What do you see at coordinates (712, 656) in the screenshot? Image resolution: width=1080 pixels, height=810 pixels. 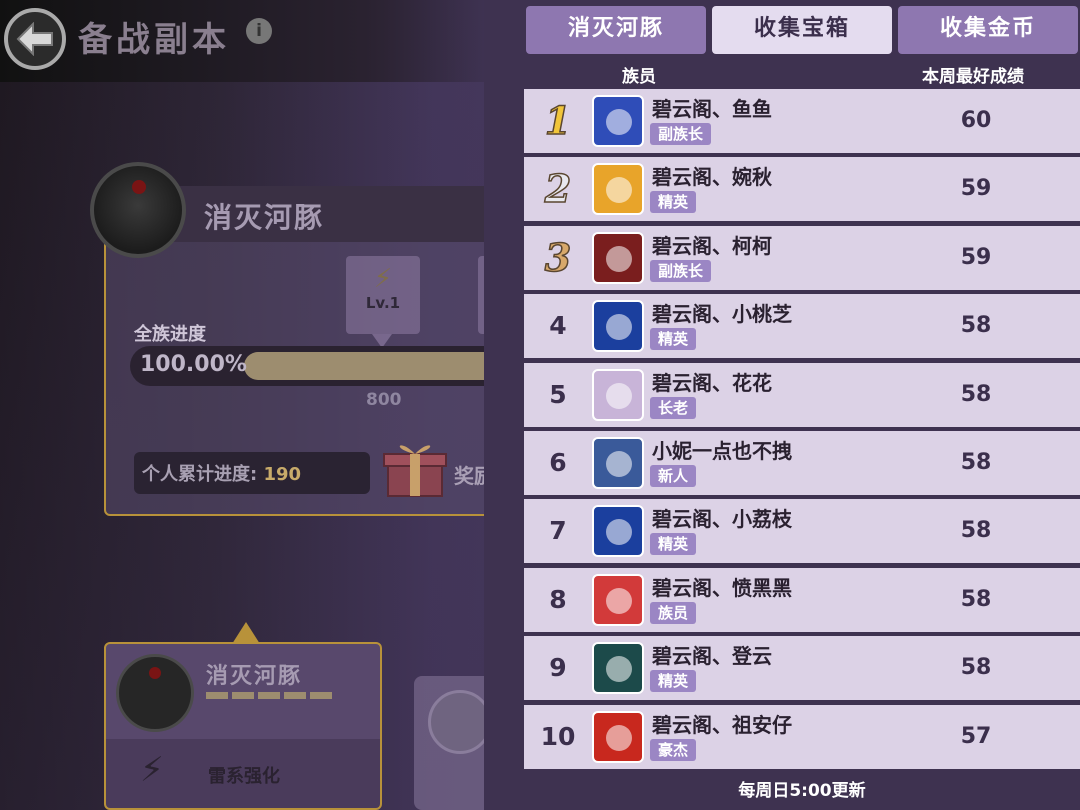 I see `member-name: 碧云阁、登云` at bounding box center [712, 656].